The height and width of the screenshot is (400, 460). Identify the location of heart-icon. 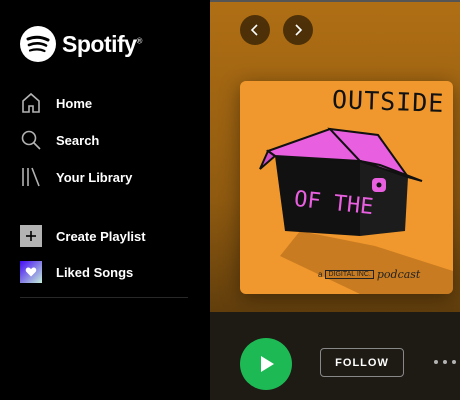
(31, 272).